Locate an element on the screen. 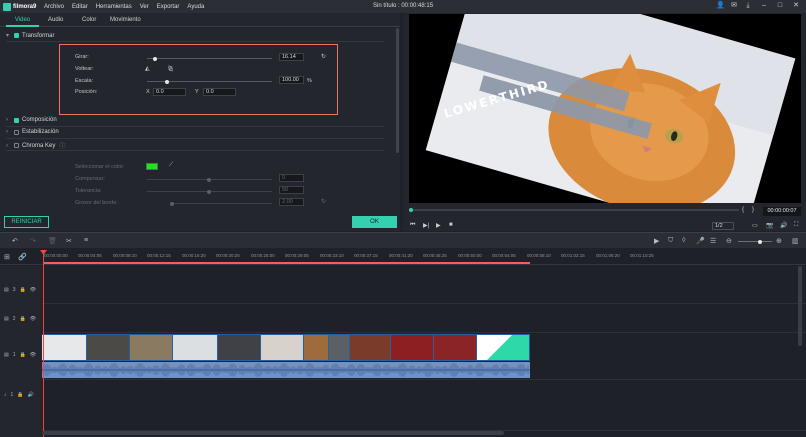 Image resolution: width=806 pixels, height=437 pixels. link-icon: 🔗 is located at coordinates (22, 257).